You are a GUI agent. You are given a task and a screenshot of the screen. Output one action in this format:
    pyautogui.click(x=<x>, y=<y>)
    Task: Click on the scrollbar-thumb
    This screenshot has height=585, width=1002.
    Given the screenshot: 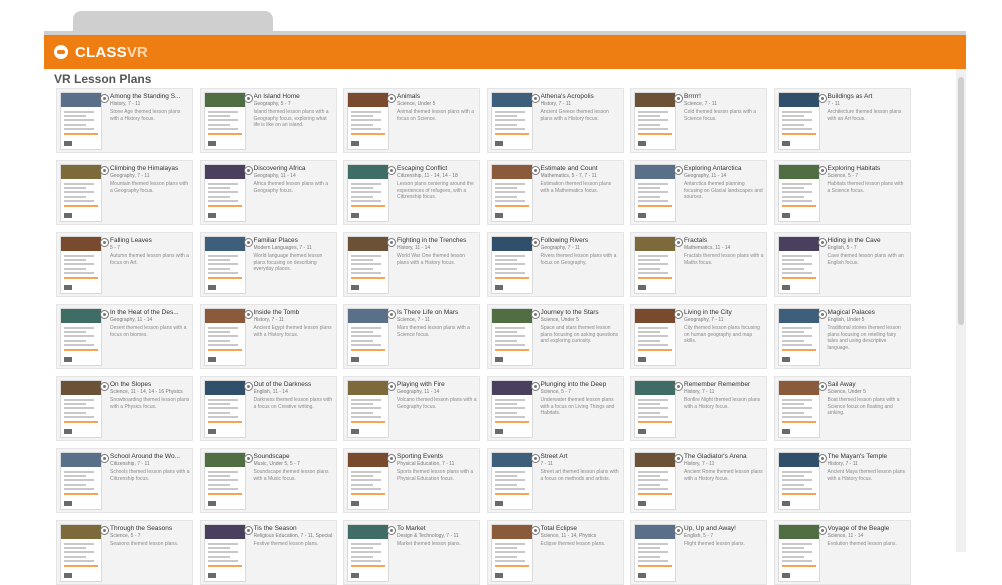 What is the action you would take?
    pyautogui.click(x=961, y=201)
    